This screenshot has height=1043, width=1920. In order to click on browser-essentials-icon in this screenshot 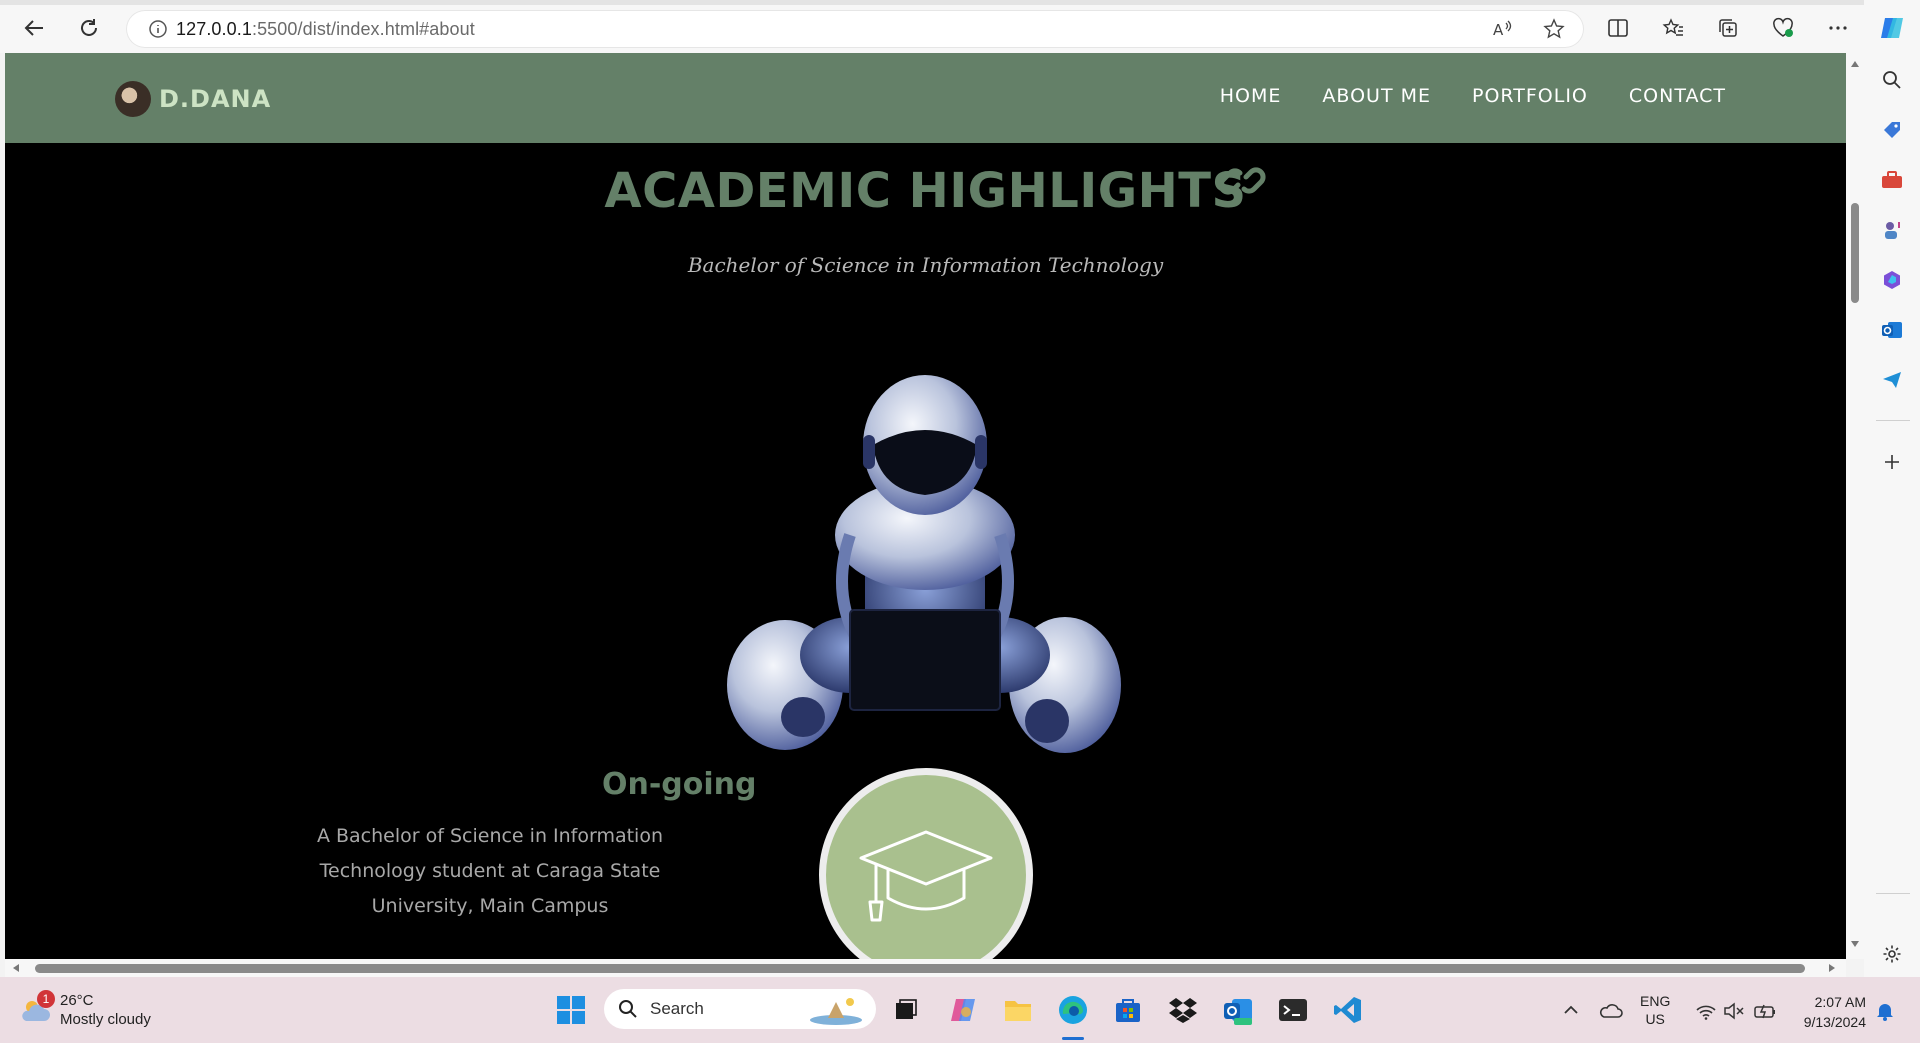, I will do `click(1783, 28)`.